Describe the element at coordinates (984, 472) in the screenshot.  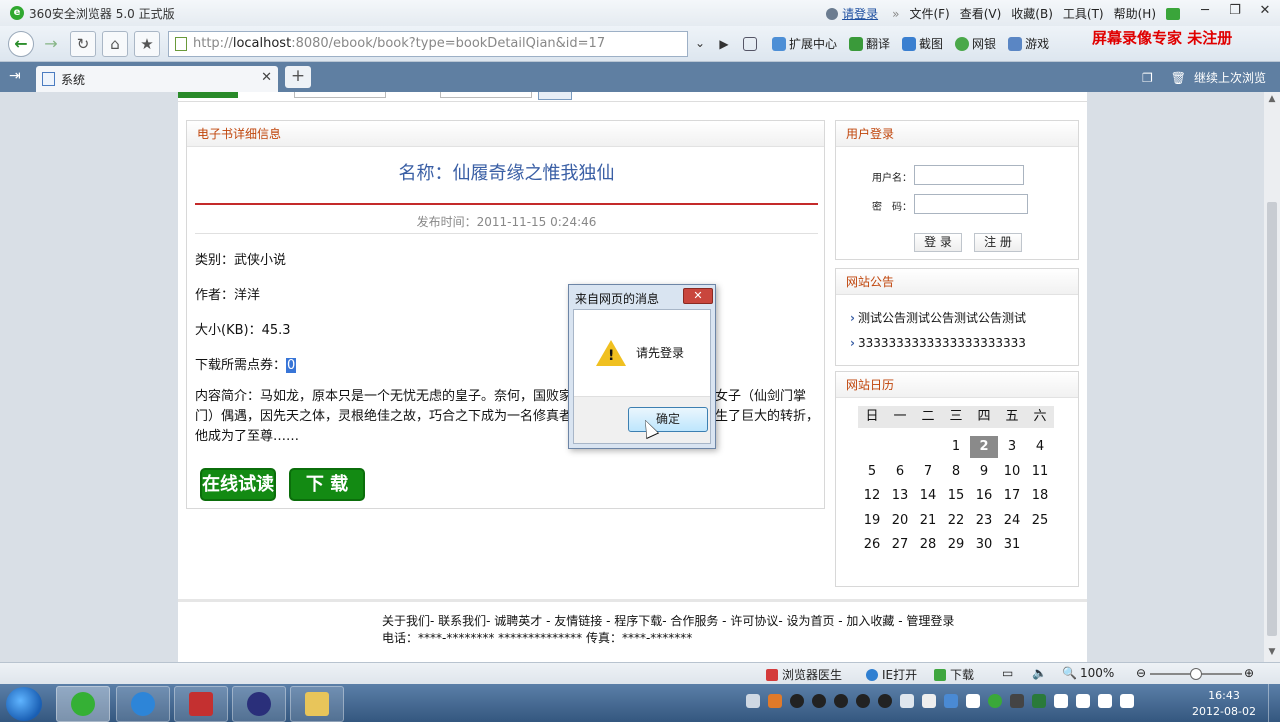
I see `calendar-day: 9` at that location.